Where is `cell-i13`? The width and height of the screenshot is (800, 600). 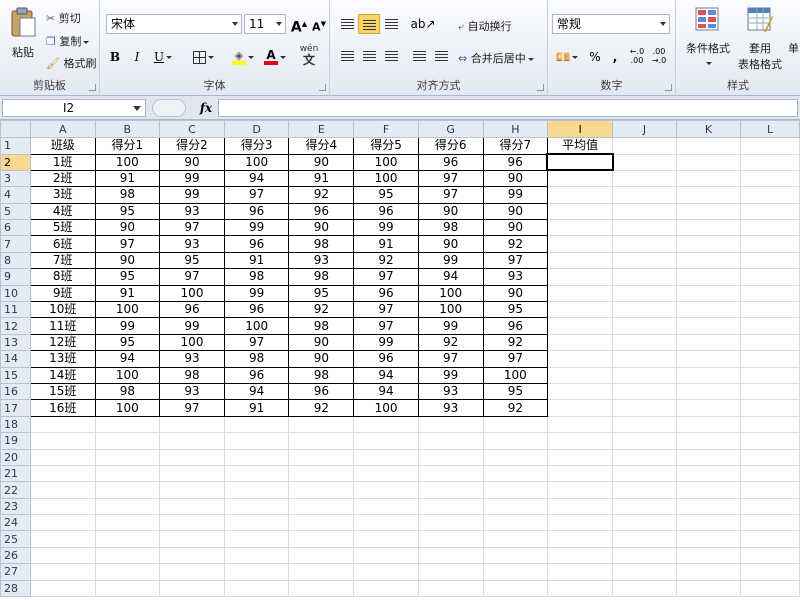
cell-i13 is located at coordinates (580, 342).